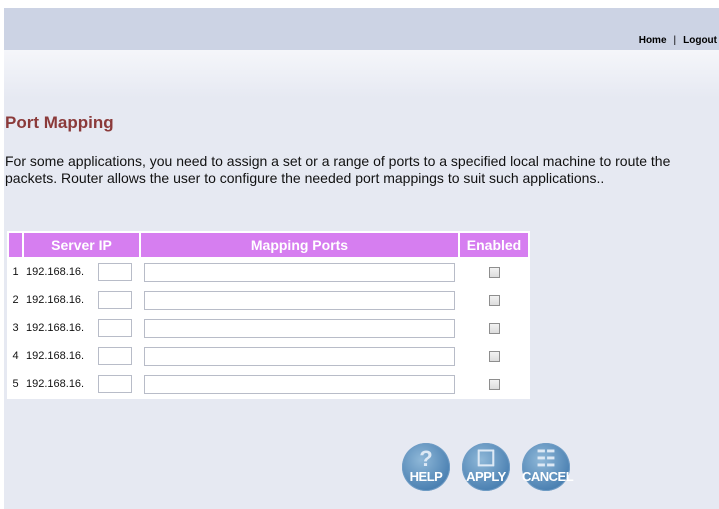  I want to click on logout-link: Logout, so click(700, 40).